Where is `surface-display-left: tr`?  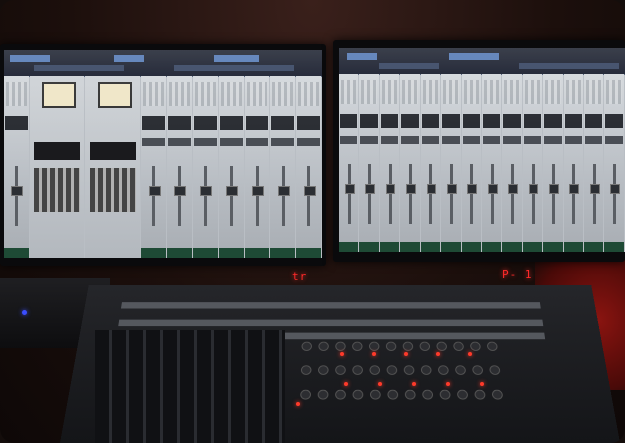
surface-display-left: tr is located at coordinates (300, 276).